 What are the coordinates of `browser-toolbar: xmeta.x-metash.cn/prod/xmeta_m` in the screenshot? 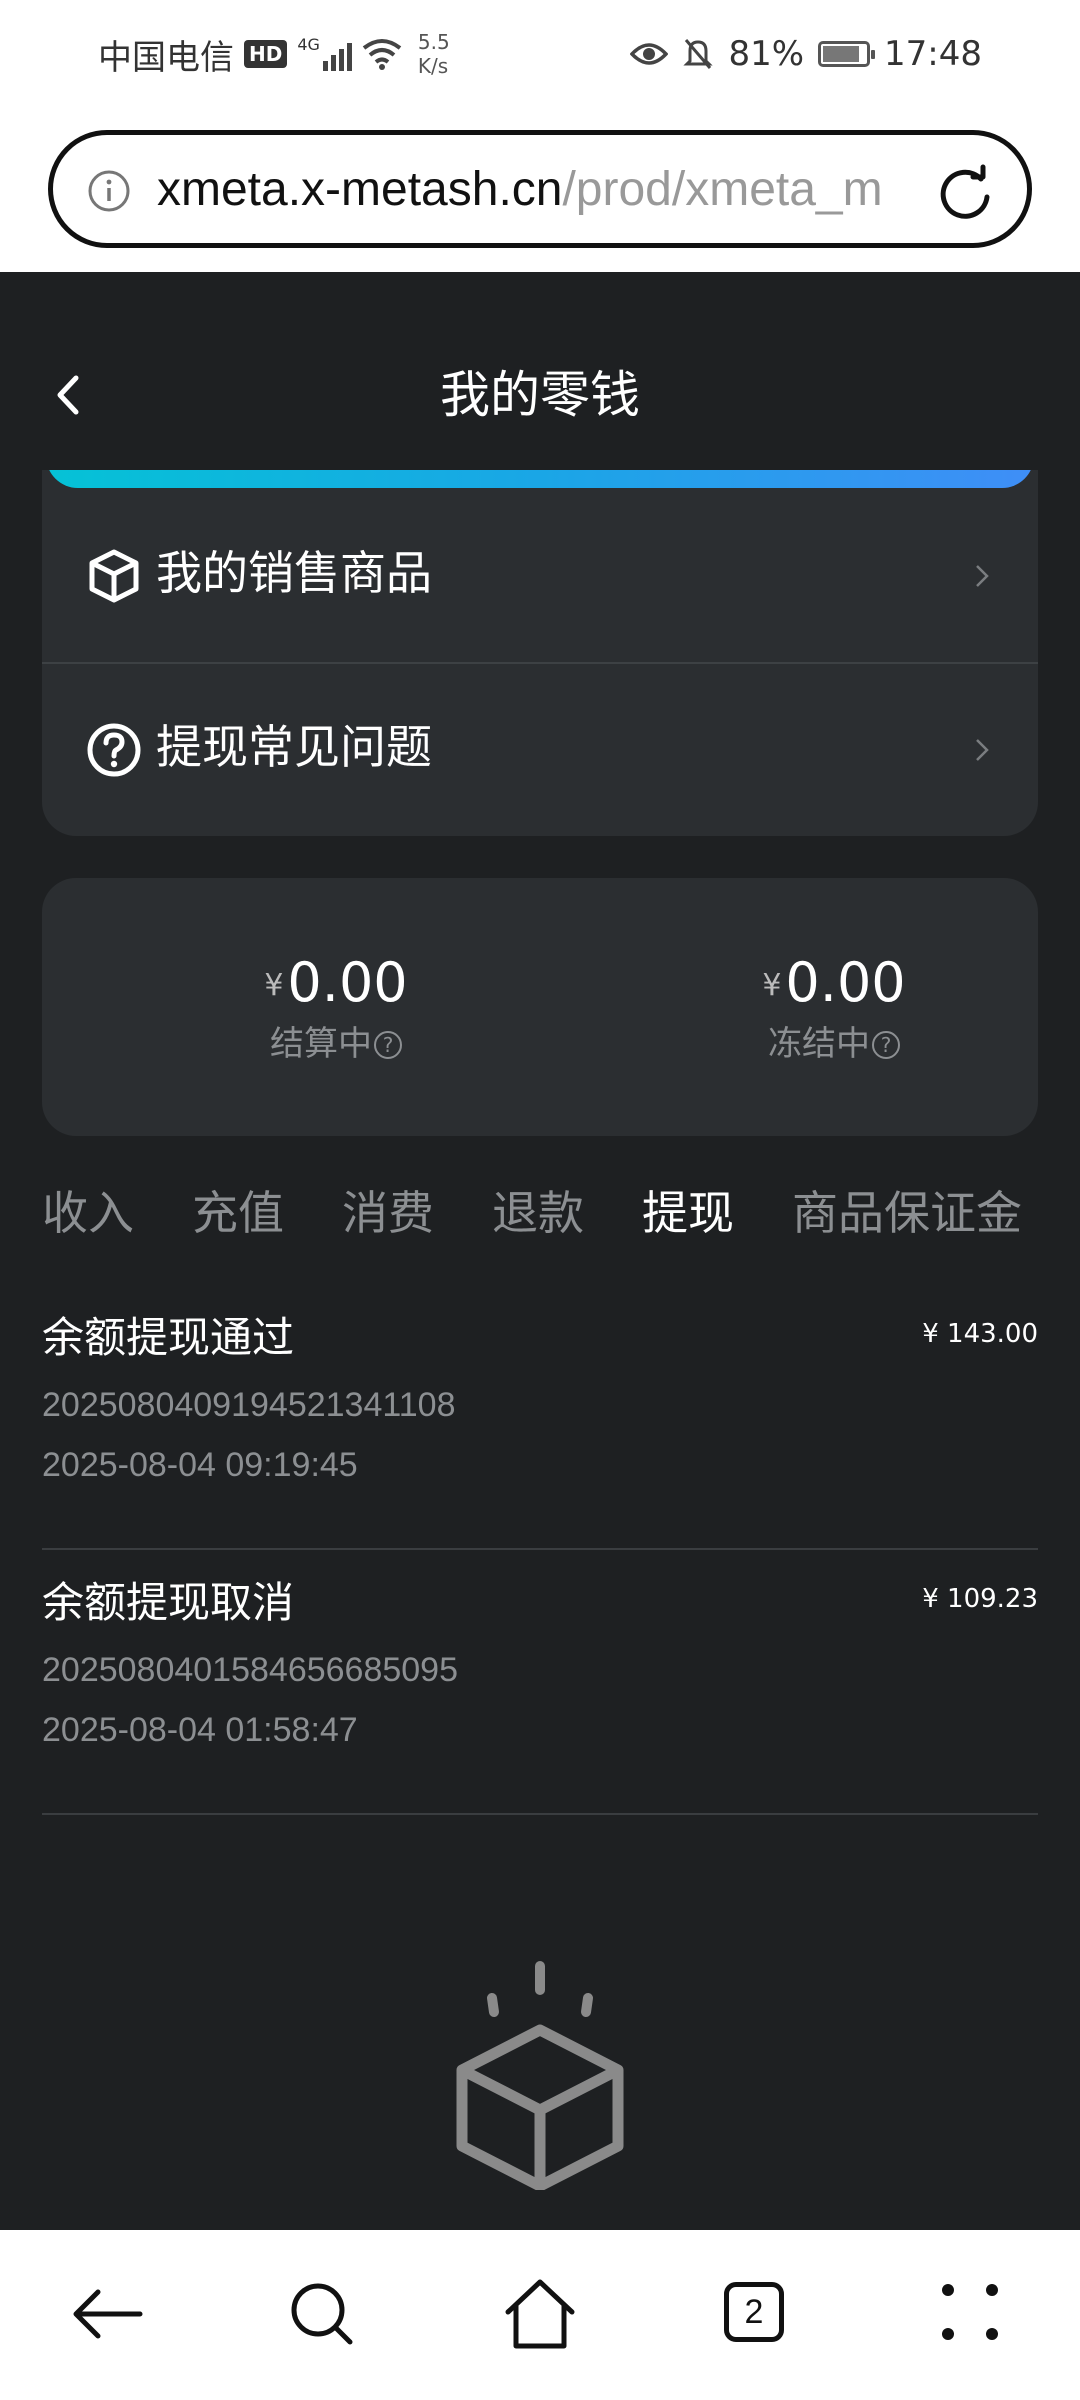 It's located at (540, 191).